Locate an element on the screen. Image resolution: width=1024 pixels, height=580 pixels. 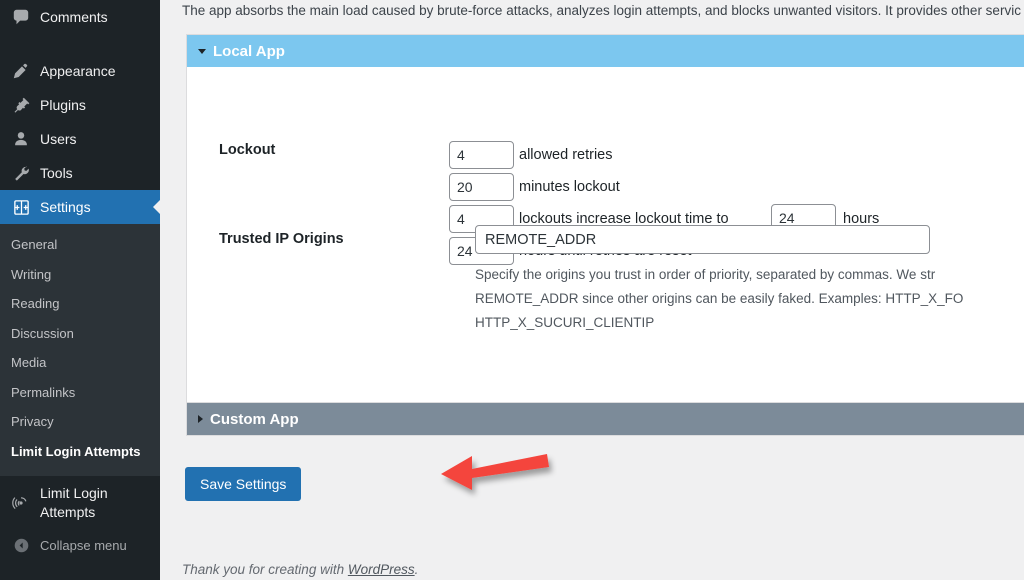
allowed-retries-input is located at coordinates (481, 155).